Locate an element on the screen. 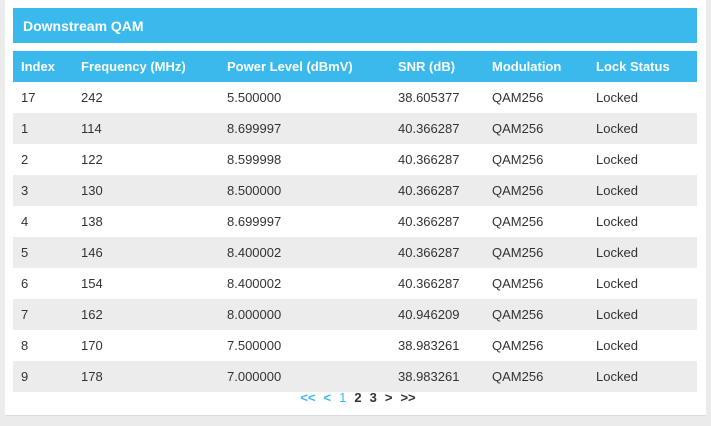  cell-index: 7 is located at coordinates (25, 314).